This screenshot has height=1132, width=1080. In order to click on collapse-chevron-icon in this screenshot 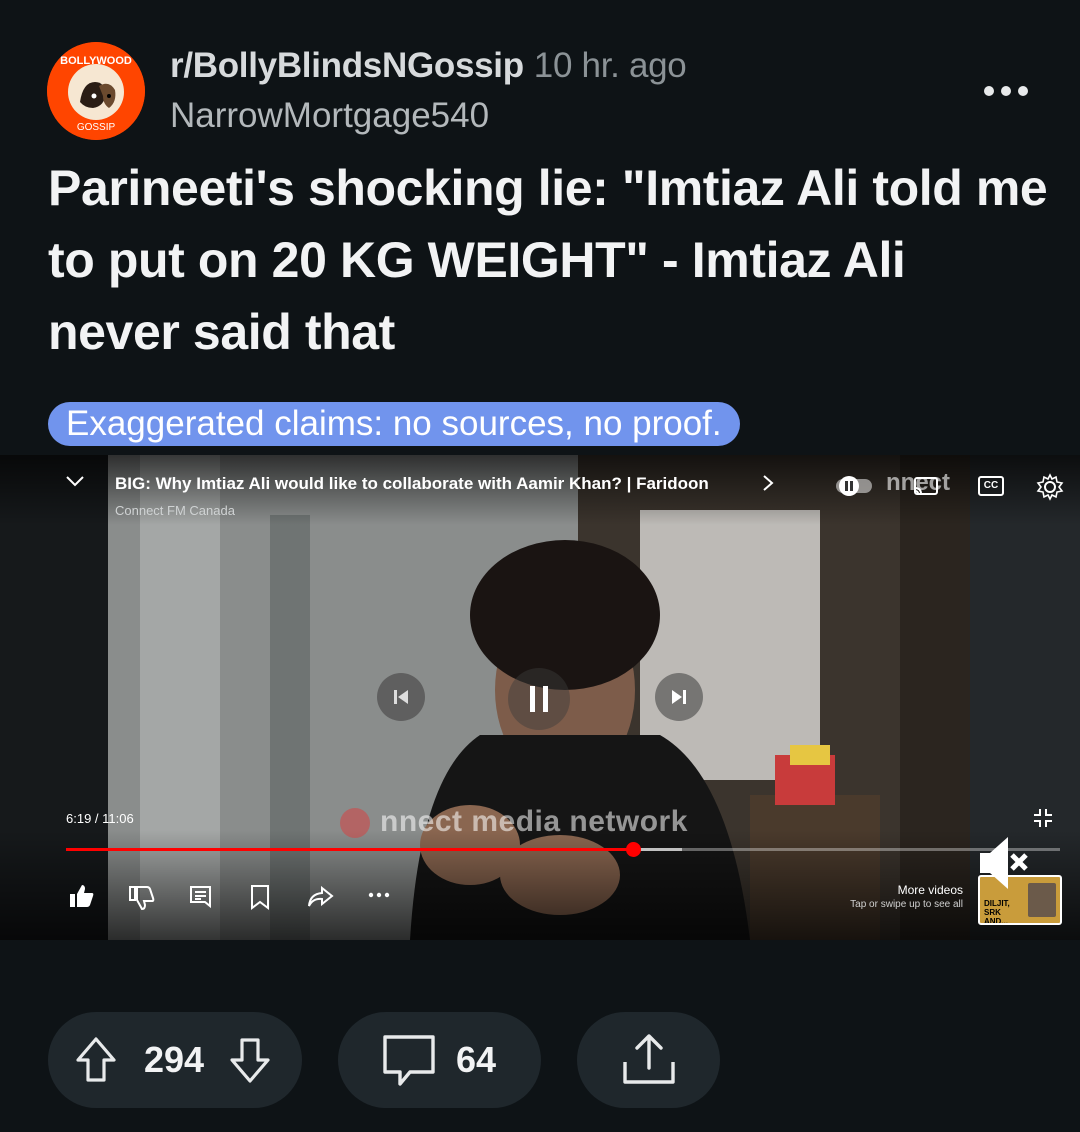, I will do `click(75, 481)`.